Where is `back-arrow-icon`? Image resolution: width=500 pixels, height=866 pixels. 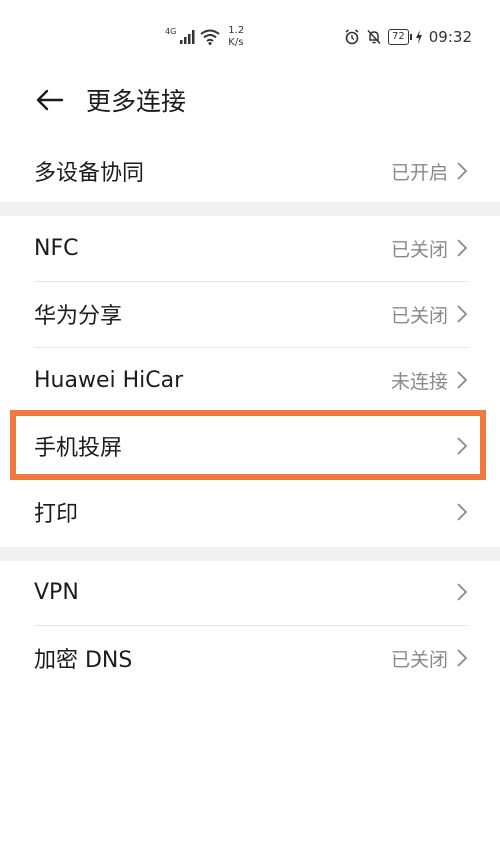
back-arrow-icon is located at coordinates (50, 100).